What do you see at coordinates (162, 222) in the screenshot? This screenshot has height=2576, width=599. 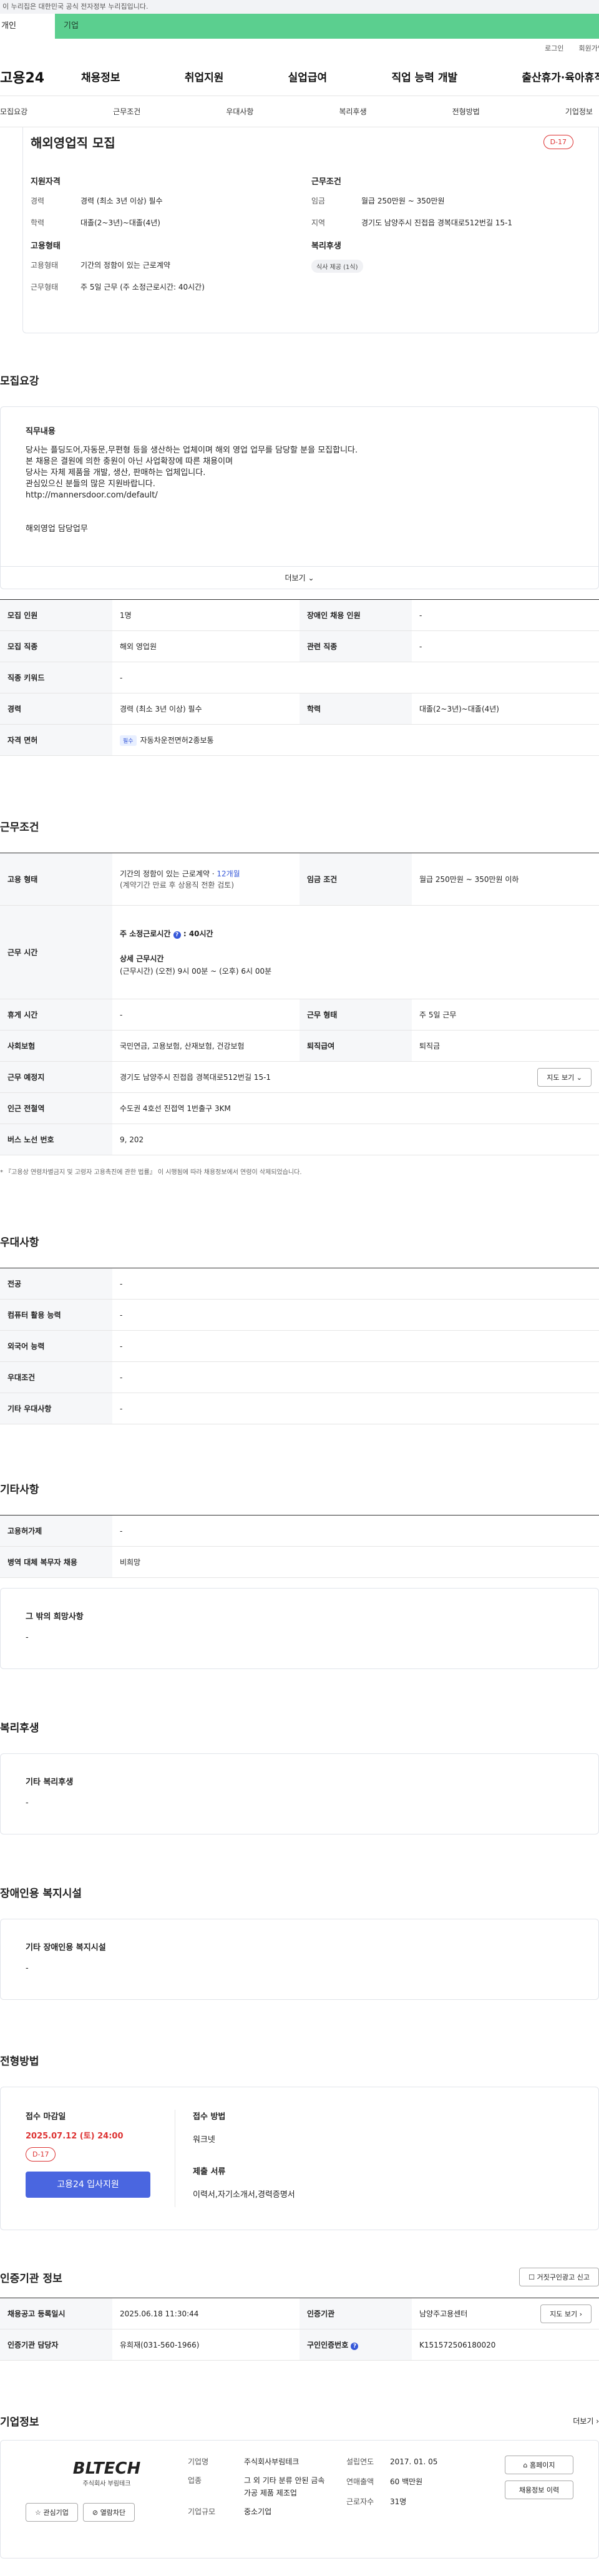 I see `summary-row: 학력 대졸(2~3년)~대졸(4년)` at bounding box center [162, 222].